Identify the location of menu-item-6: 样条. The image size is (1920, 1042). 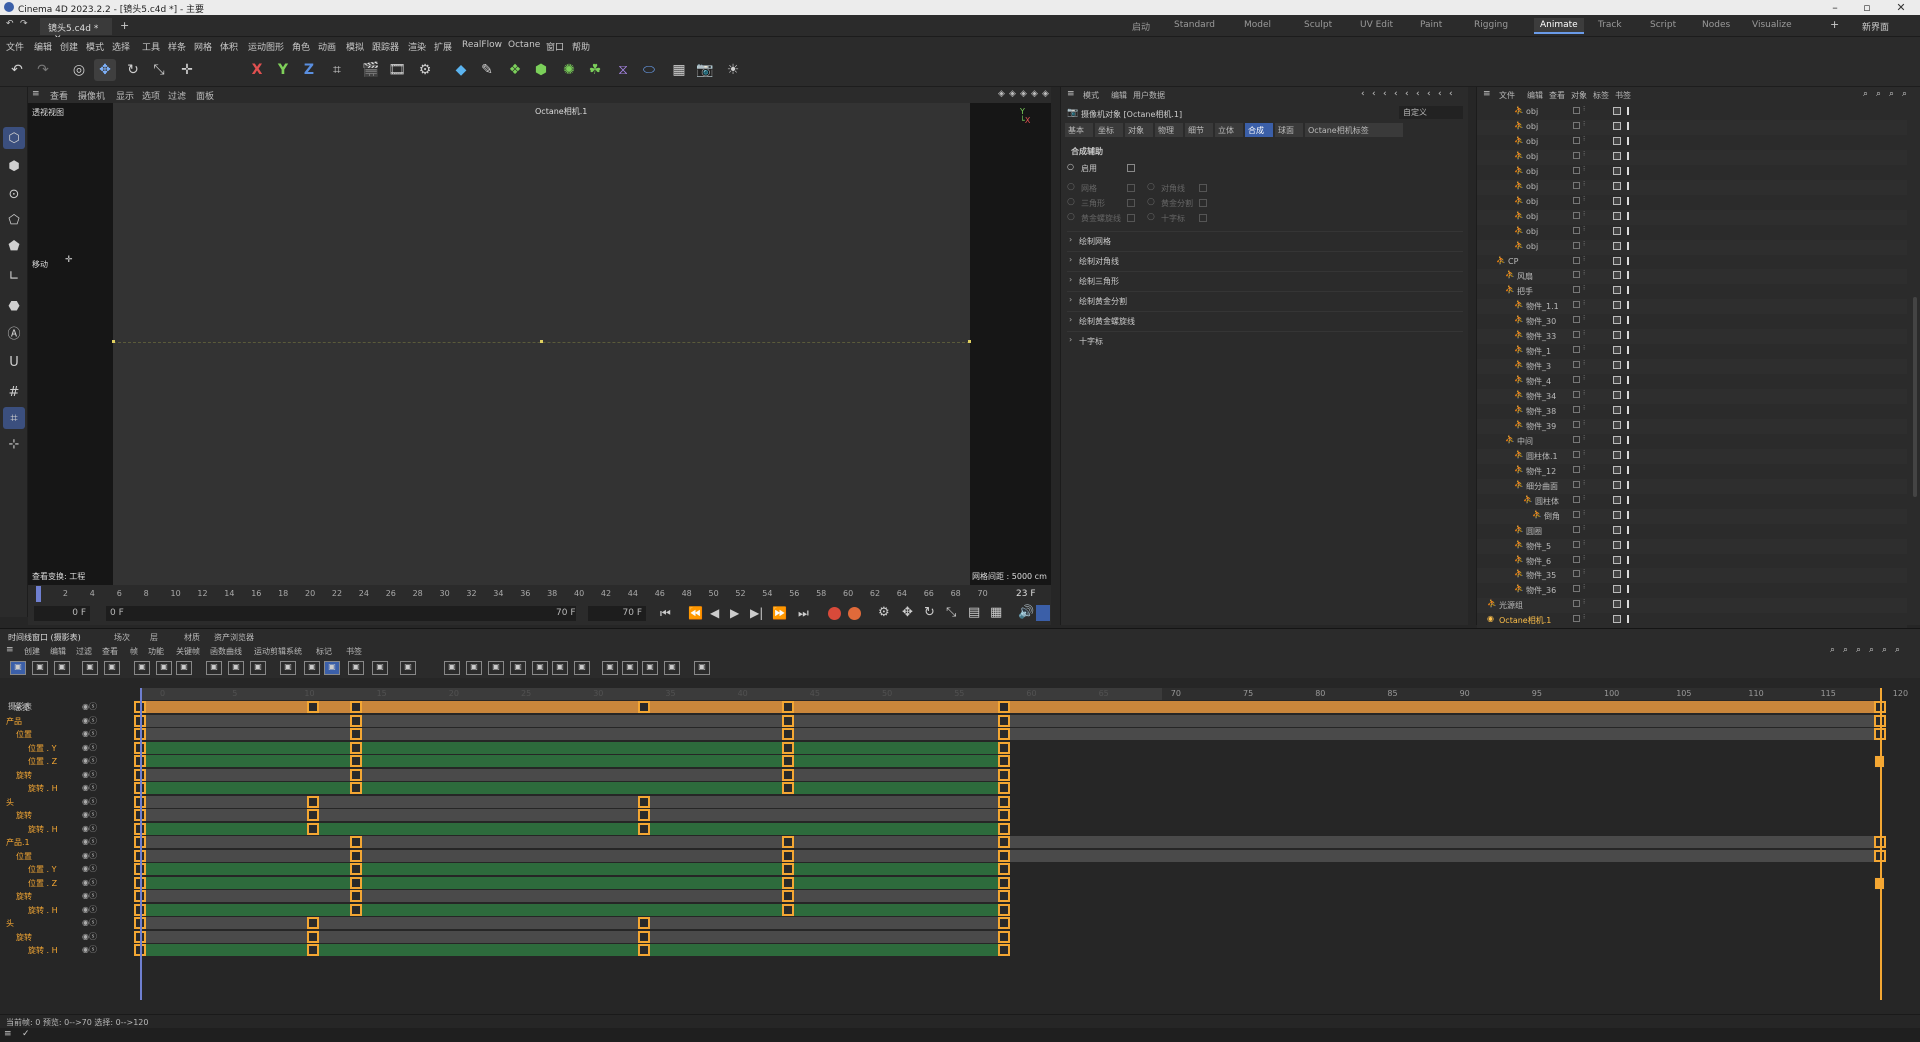
(177, 46).